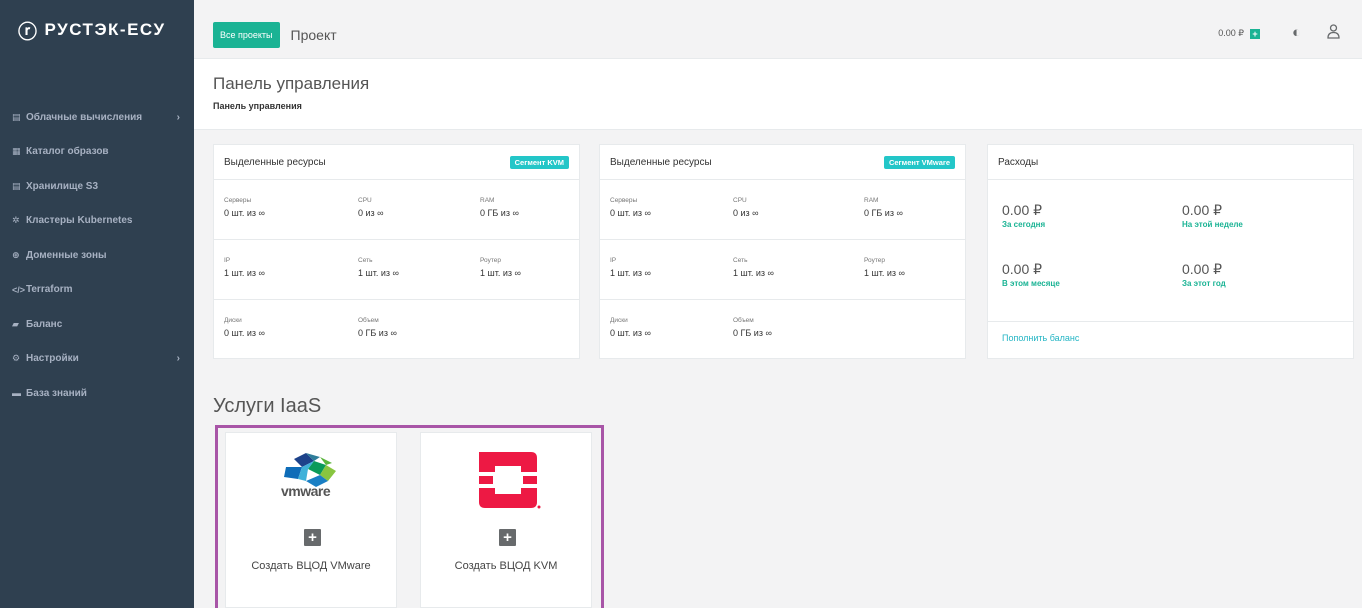 The image size is (1362, 608). What do you see at coordinates (312, 476) in the screenshot?
I see `vmware-logo-icon: vmware` at bounding box center [312, 476].